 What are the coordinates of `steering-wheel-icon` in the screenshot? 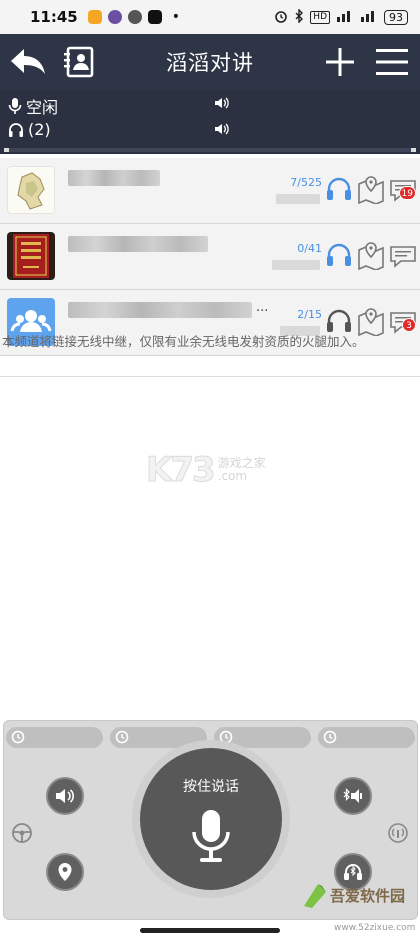 It's located at (22, 833).